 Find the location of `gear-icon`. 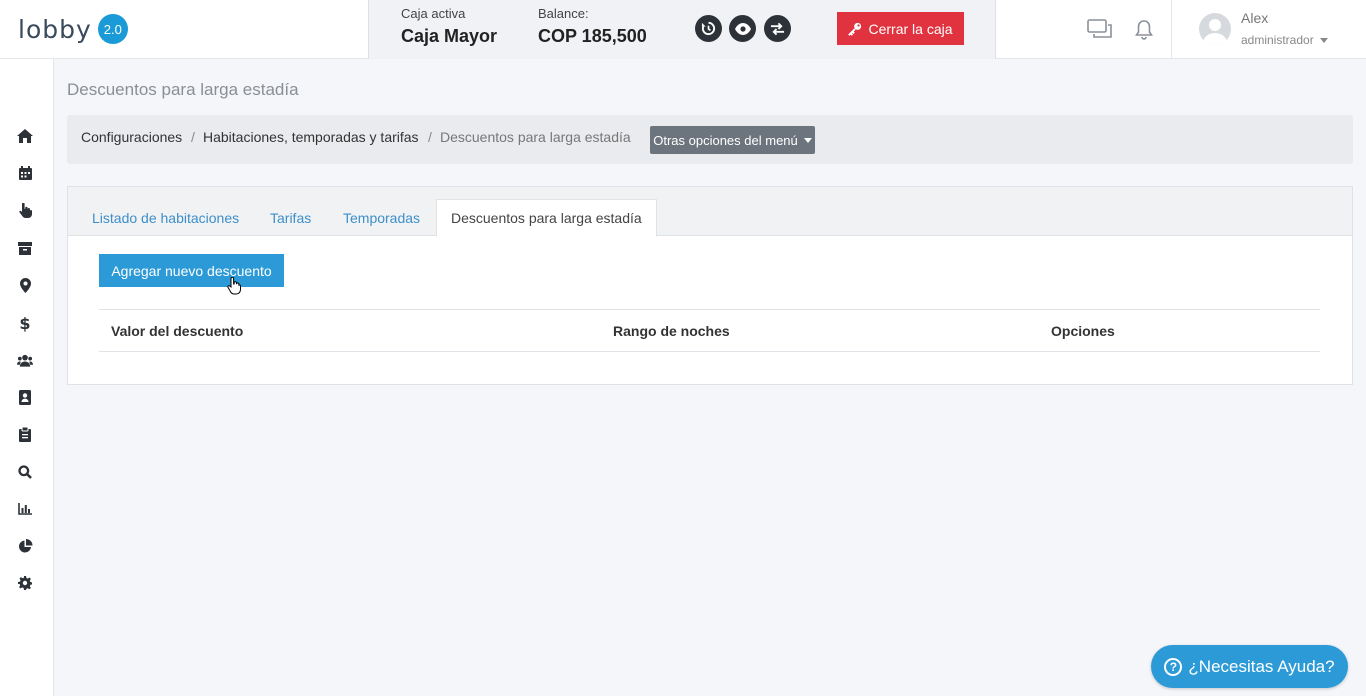

gear-icon is located at coordinates (25, 583).